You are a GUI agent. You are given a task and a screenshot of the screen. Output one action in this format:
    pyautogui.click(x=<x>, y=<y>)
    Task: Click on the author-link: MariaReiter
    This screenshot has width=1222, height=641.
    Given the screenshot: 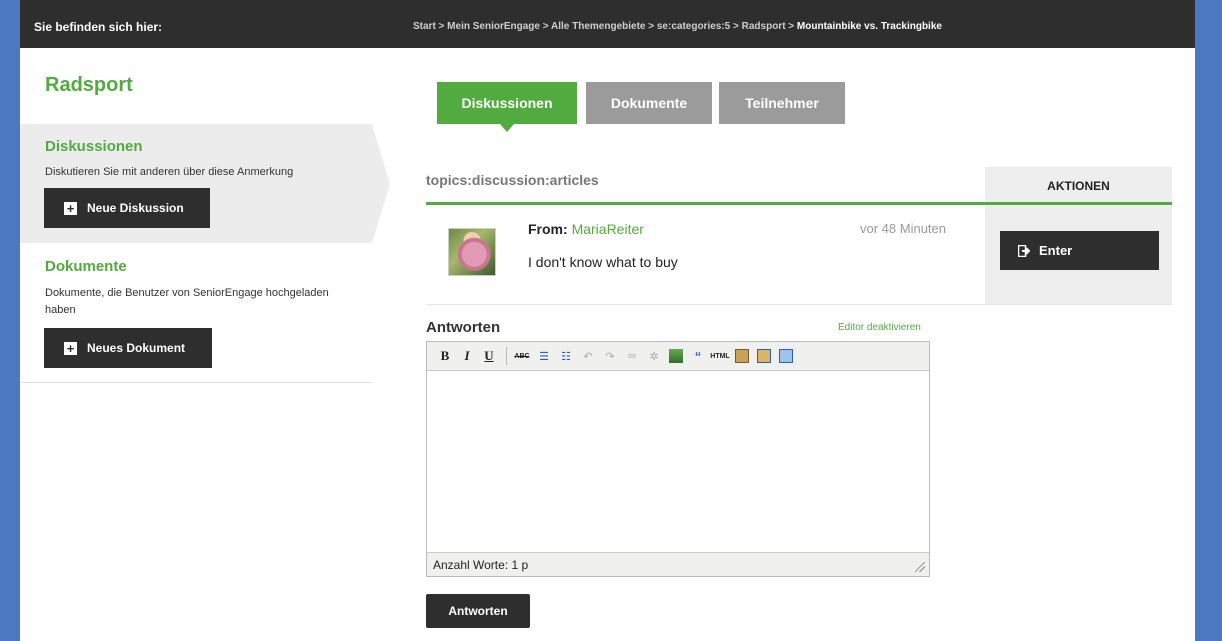 What is the action you would take?
    pyautogui.click(x=608, y=229)
    